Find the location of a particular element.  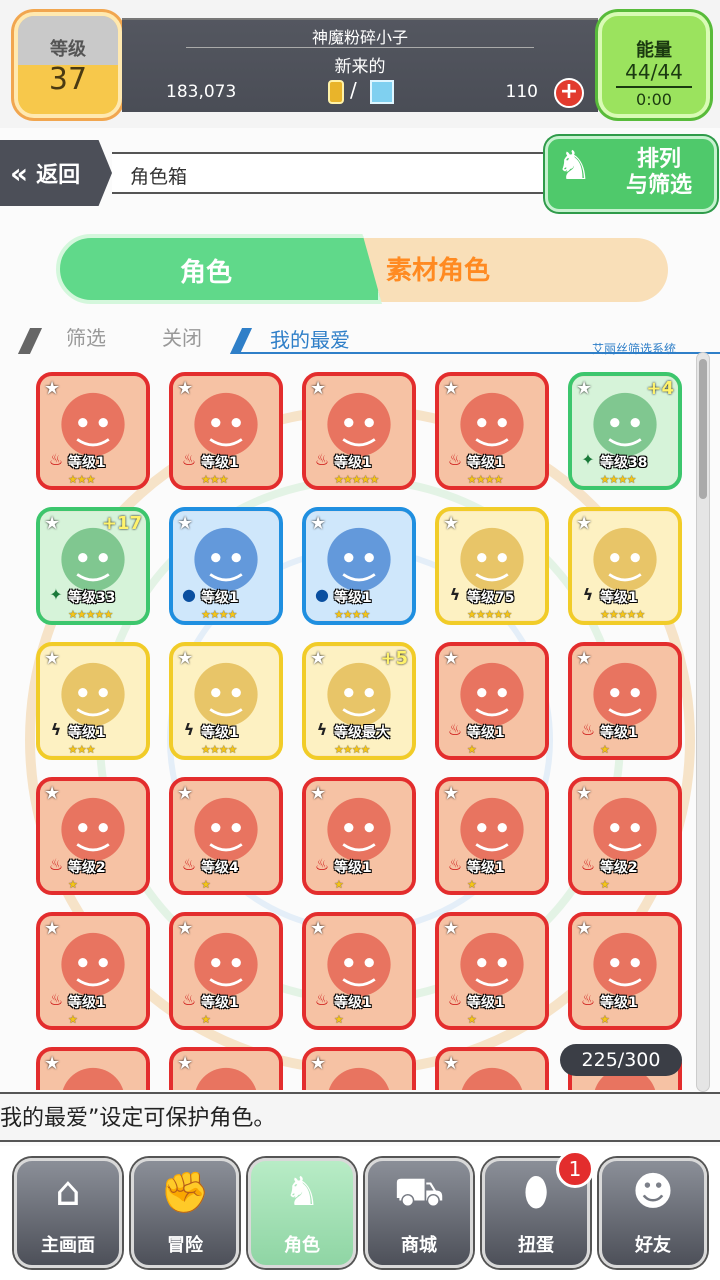

tab-characters: 角色 is located at coordinates (219, 269).